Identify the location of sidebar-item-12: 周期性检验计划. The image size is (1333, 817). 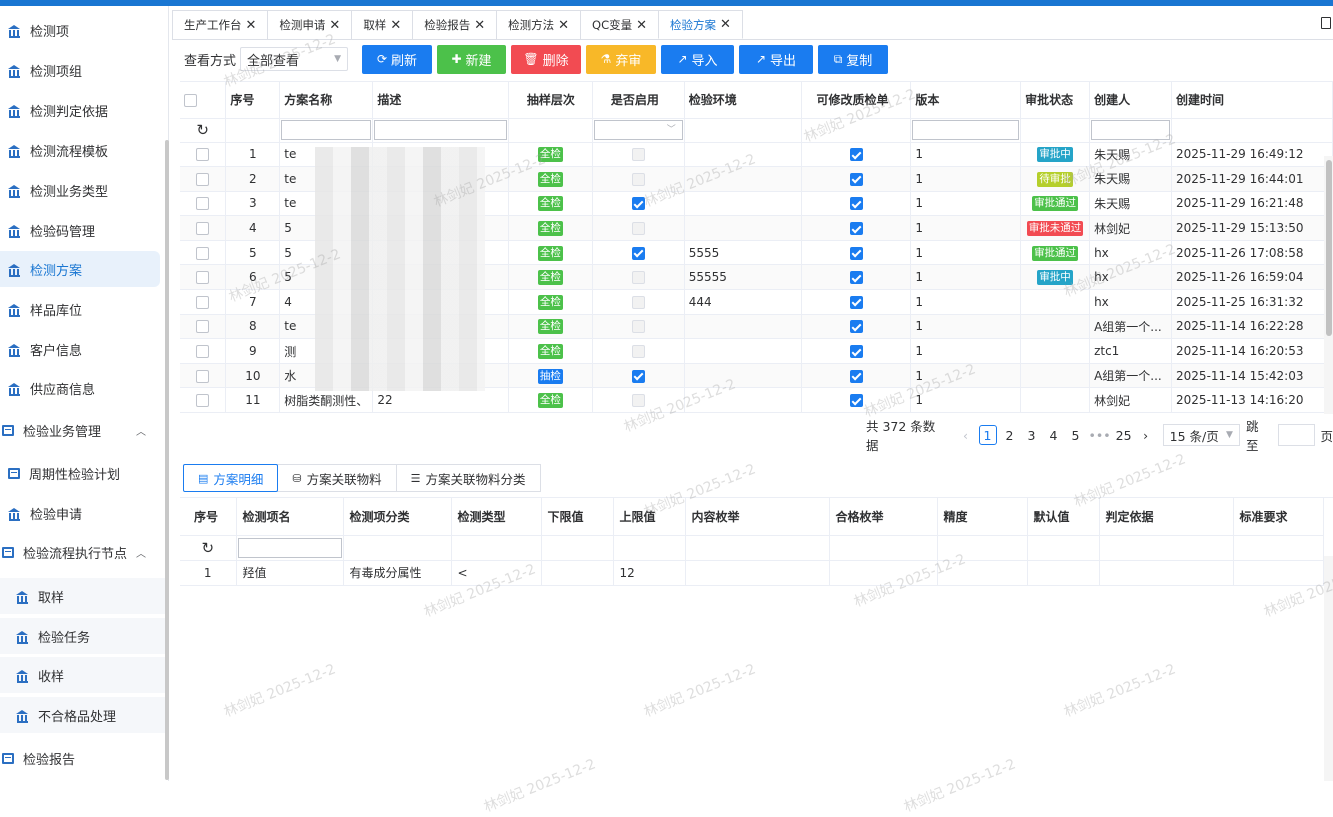
(80, 473).